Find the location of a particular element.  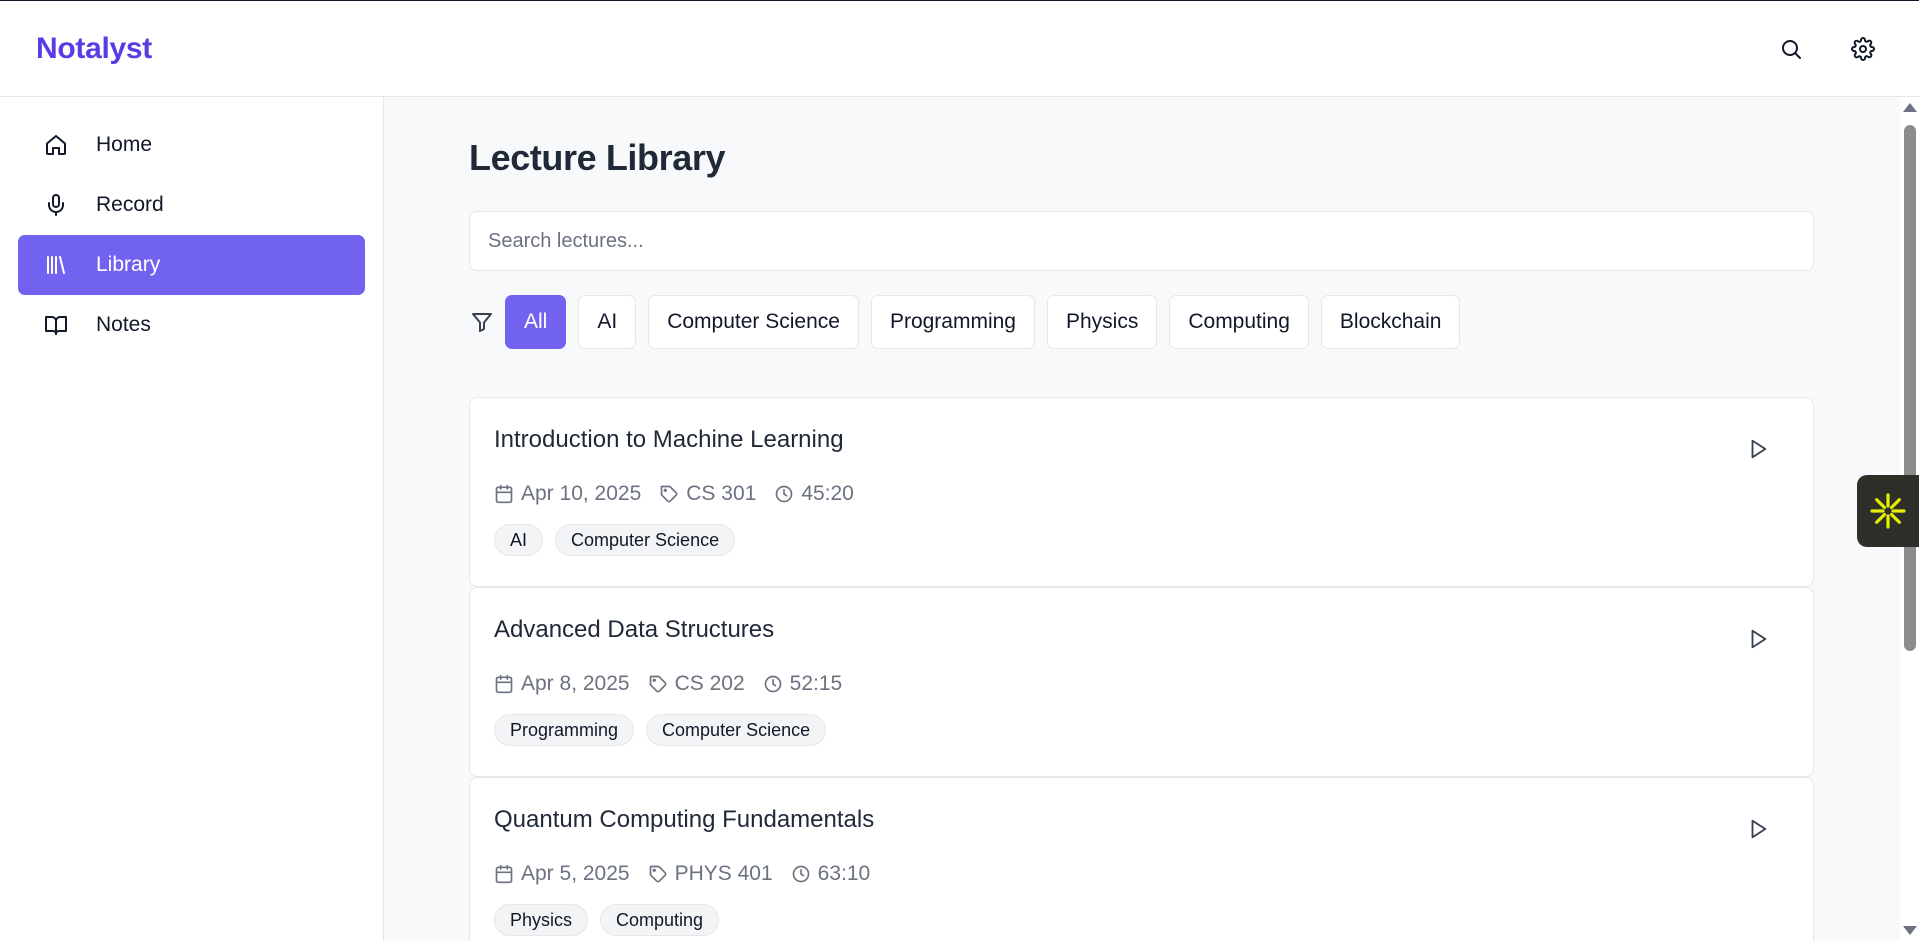

lecture-meta: Apr 8, 2025 CS 202 52:15 is located at coordinates (1141, 684).